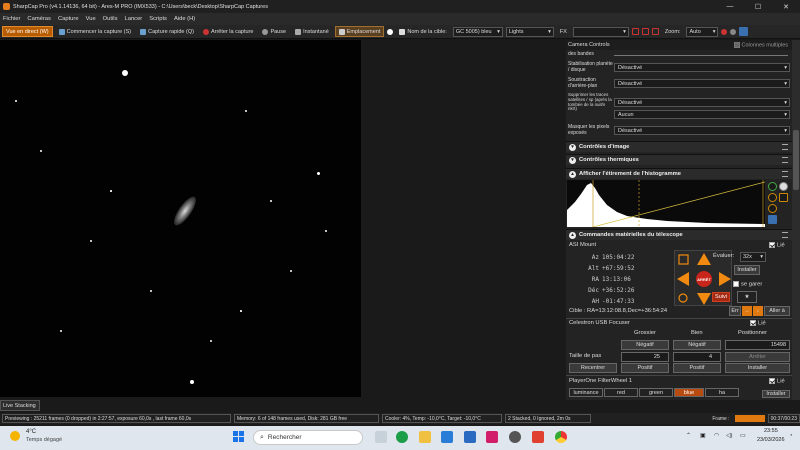 Image resolution: width=800 pixels, height=450 pixels. I want to click on tracking-button: Suivi, so click(721, 297).